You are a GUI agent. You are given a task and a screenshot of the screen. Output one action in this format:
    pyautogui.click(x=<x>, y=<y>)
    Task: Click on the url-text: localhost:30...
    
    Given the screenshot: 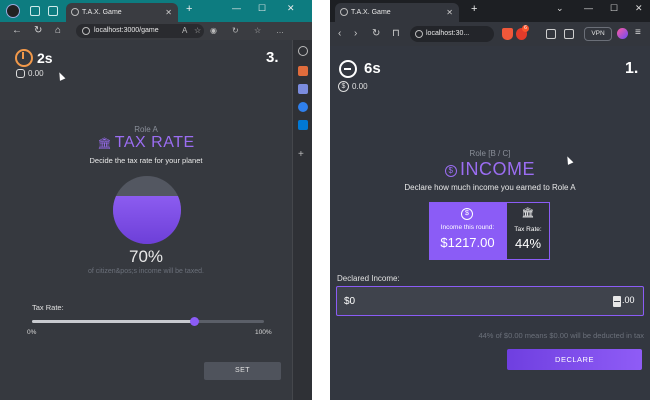 What is the action you would take?
    pyautogui.click(x=448, y=33)
    